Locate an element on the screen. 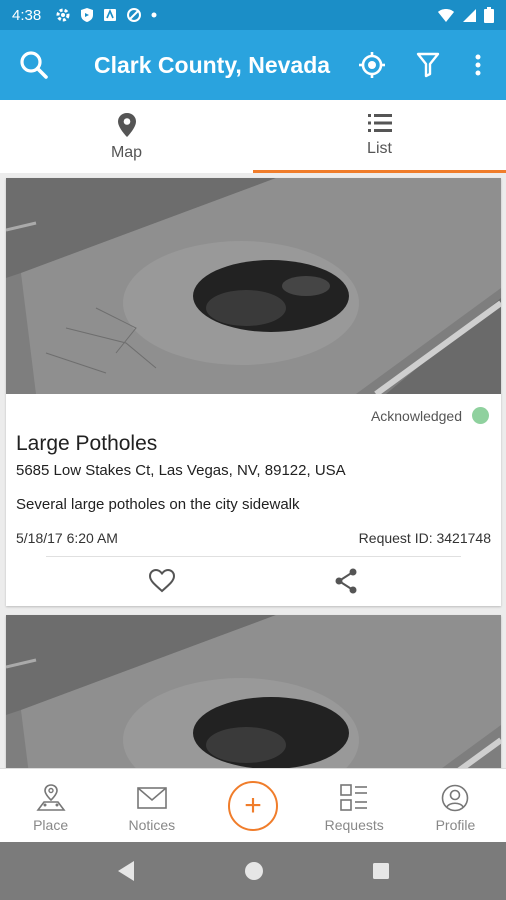  tab-list-label: List is located at coordinates (379, 148).